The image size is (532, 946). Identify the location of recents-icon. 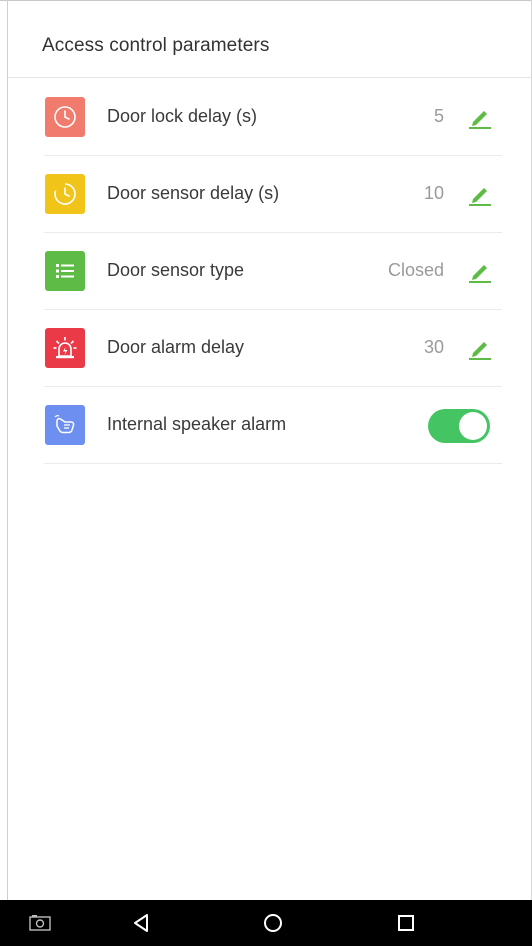
(406, 923).